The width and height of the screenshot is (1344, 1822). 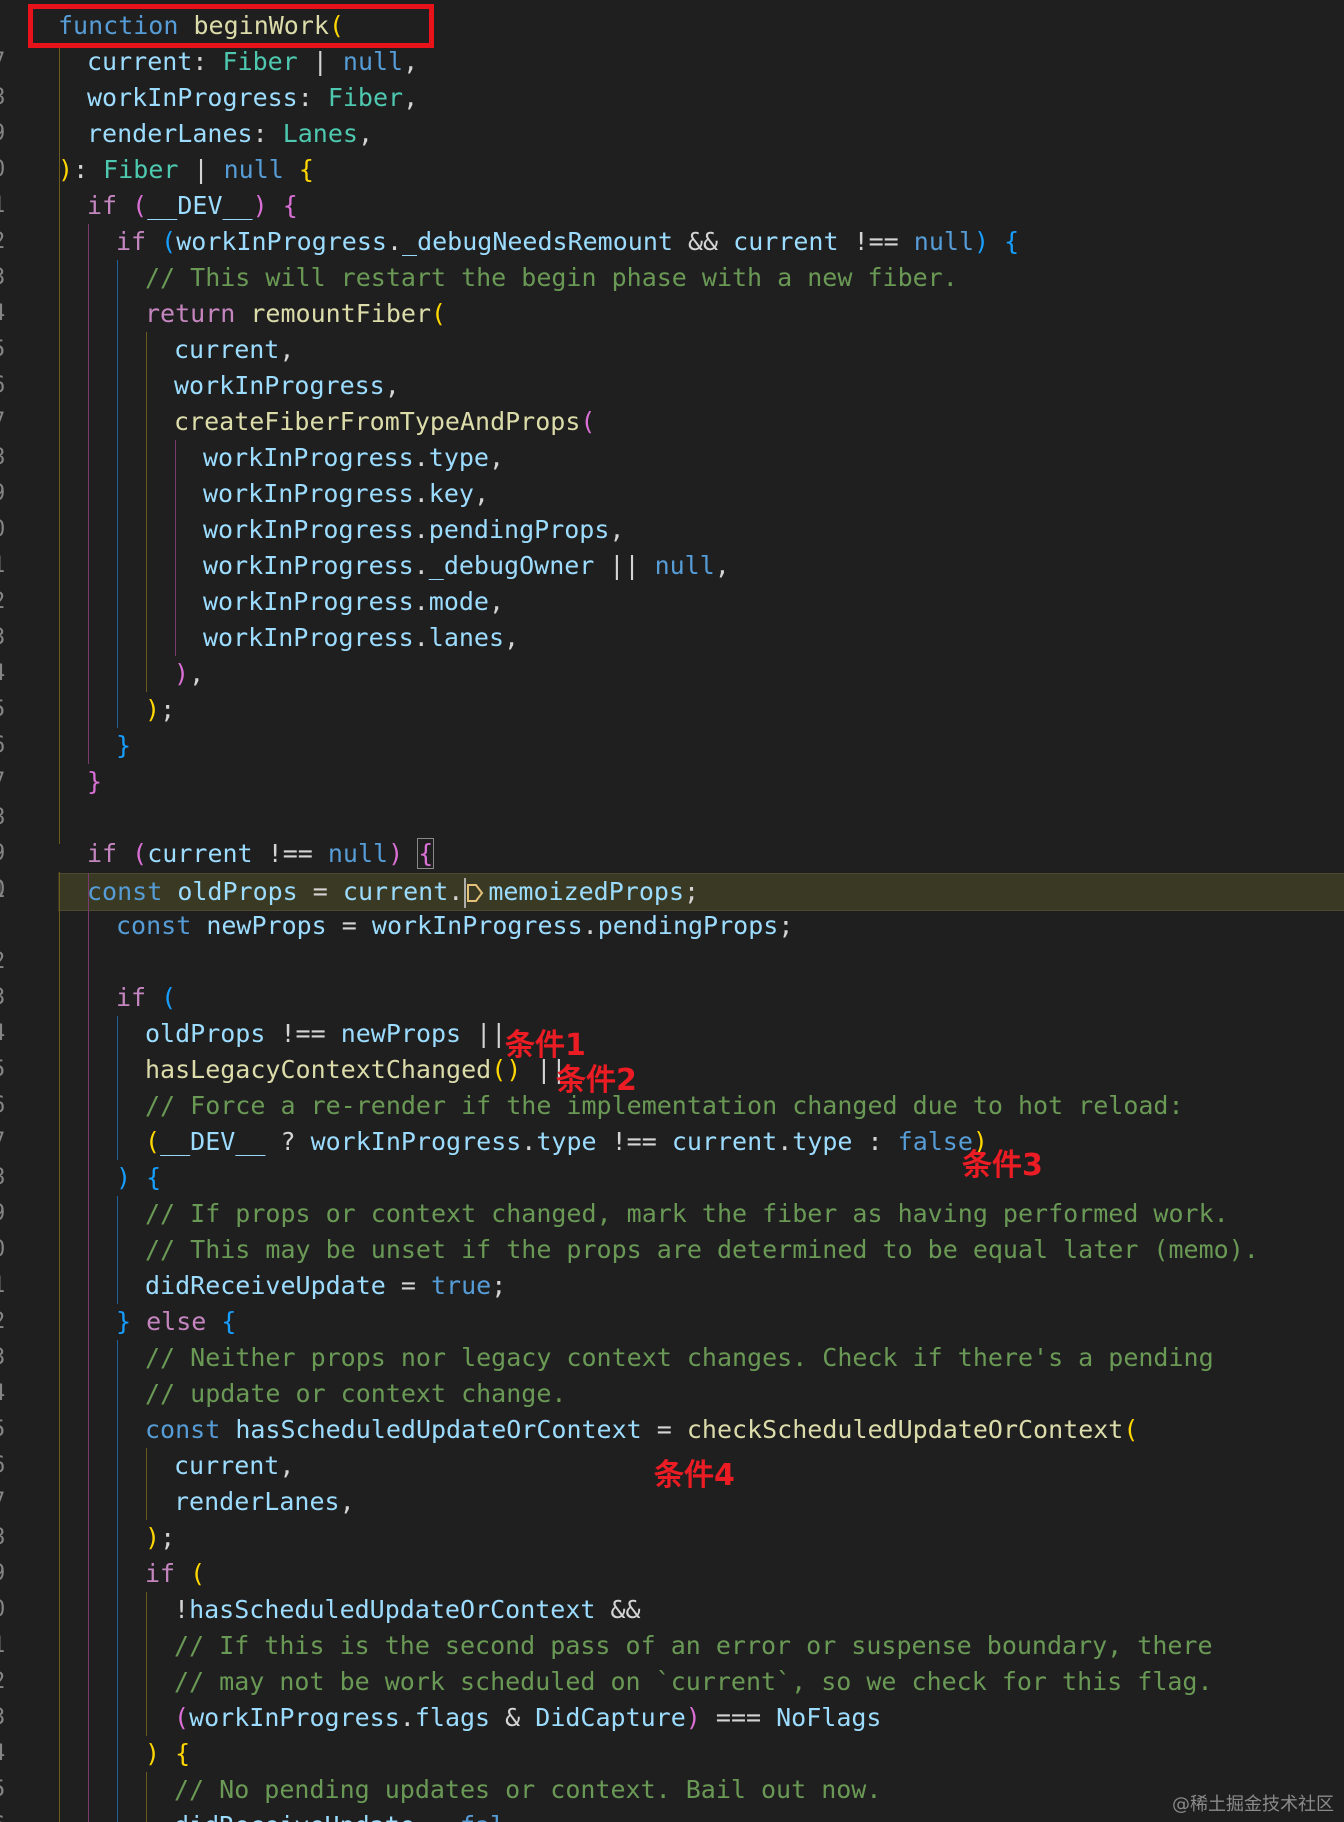 I want to click on code-line: 1 ): Fiber | null {, so click(x=672, y=185).